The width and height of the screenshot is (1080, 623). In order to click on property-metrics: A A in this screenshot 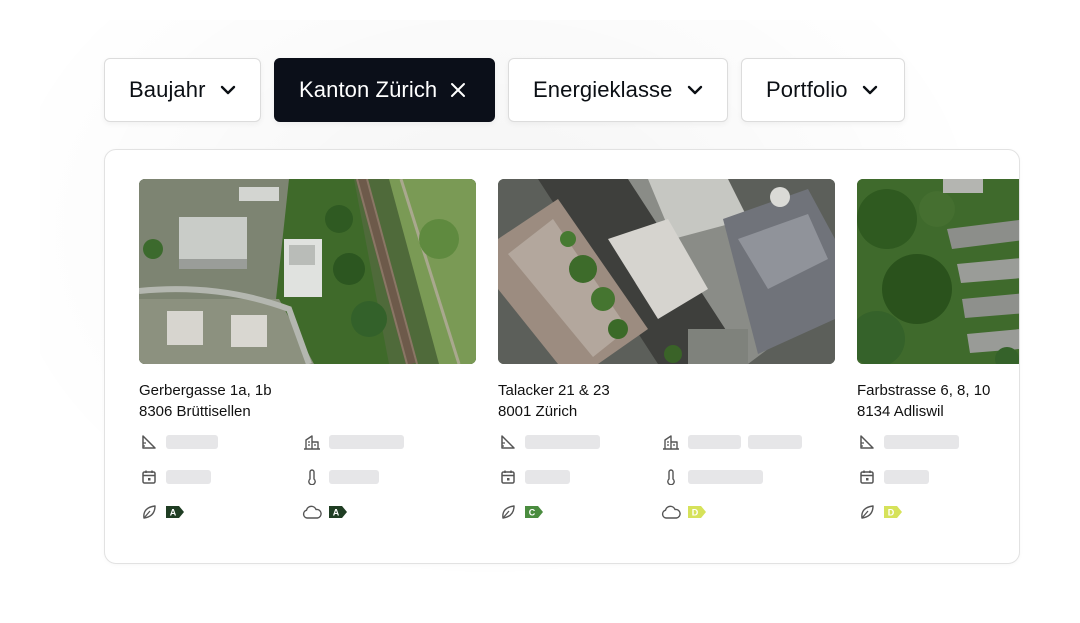, I will do `click(307, 487)`.